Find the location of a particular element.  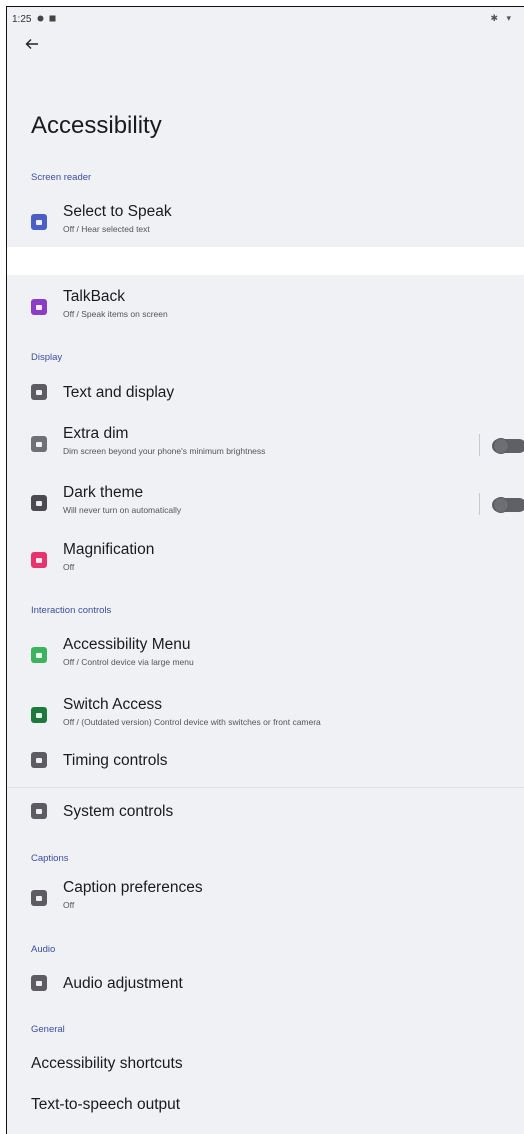

item-title: Text and display is located at coordinates (119, 392).